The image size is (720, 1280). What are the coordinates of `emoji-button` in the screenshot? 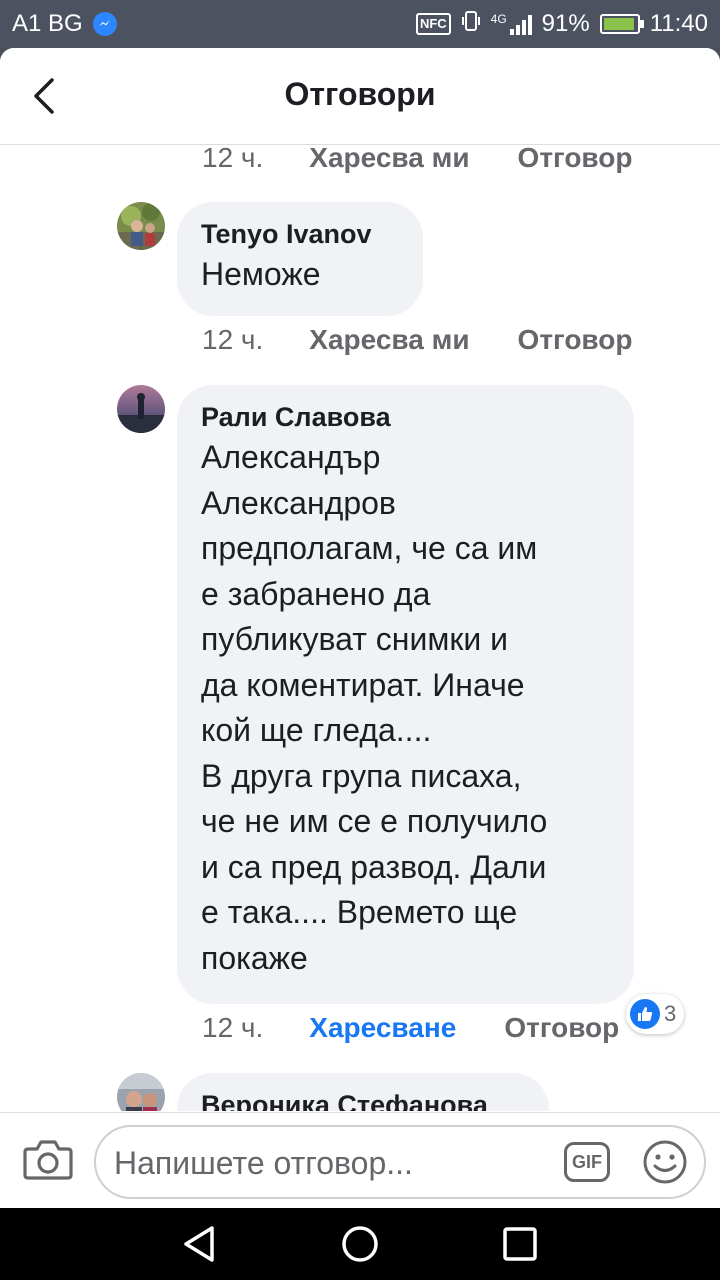 It's located at (665, 1162).